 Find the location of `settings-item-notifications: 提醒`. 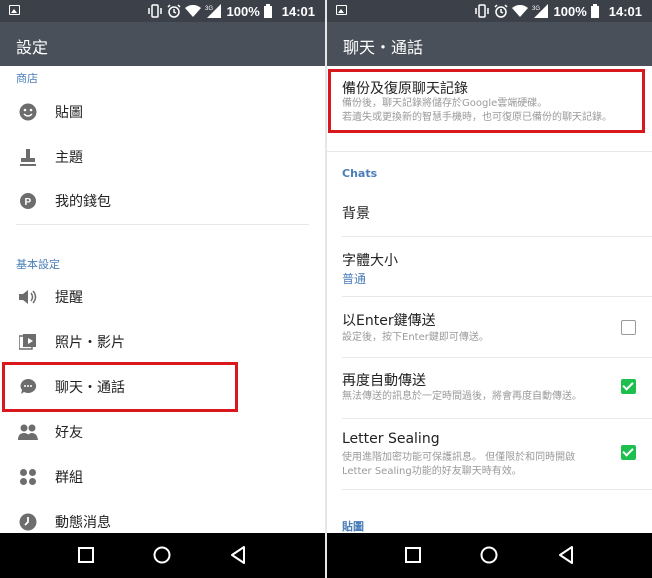

settings-item-notifications: 提醒 is located at coordinates (162, 297).